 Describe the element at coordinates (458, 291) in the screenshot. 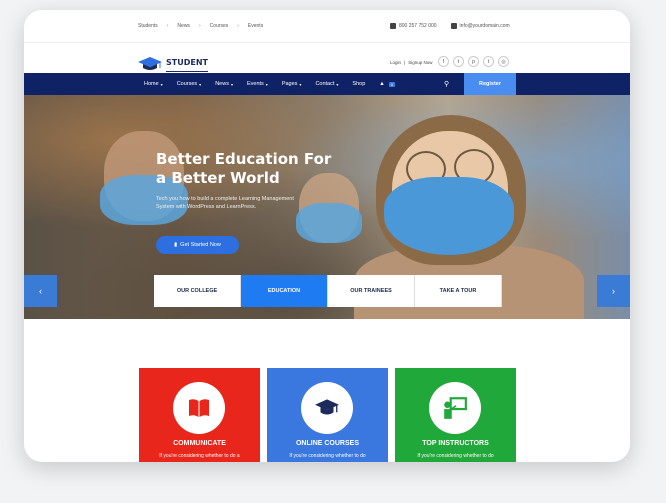

I see `tab-take-a-tour: TAKE A TOUR` at that location.